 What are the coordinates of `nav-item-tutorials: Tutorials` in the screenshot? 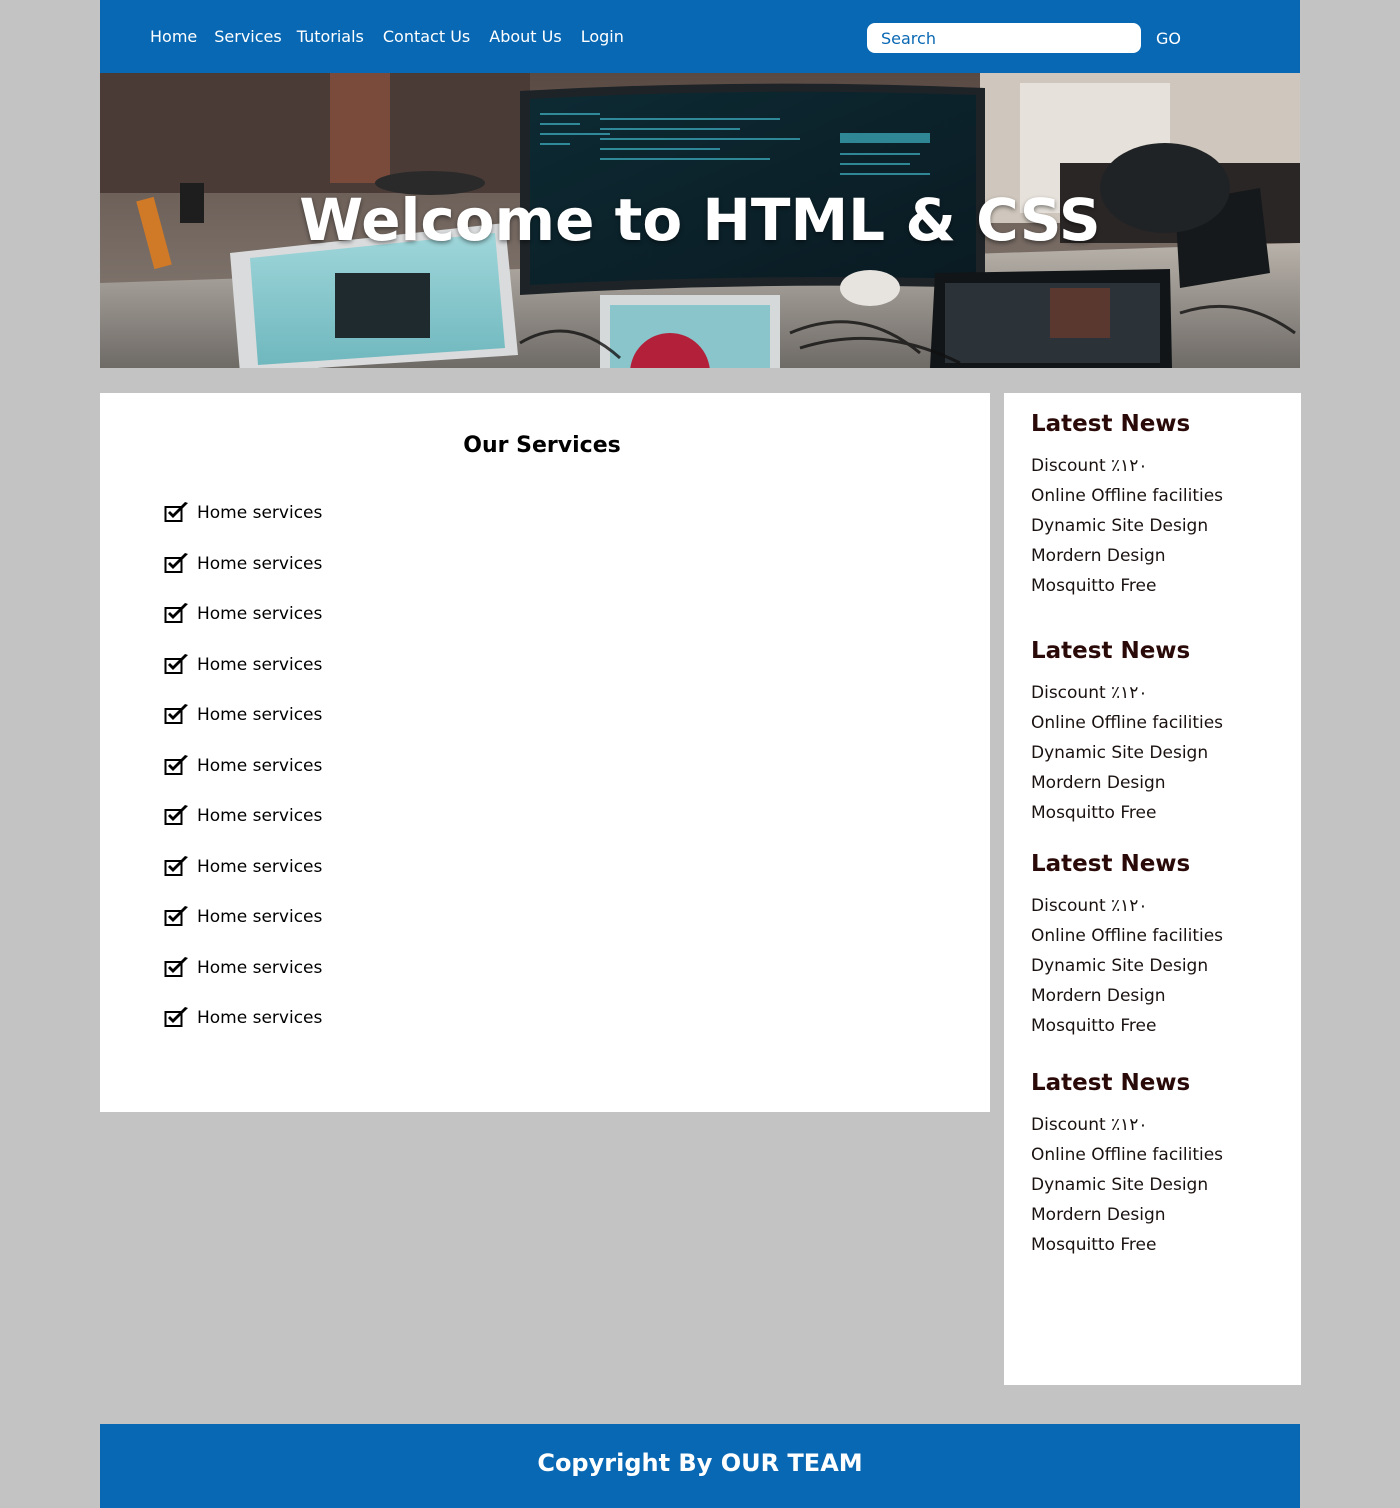 It's located at (340, 36).